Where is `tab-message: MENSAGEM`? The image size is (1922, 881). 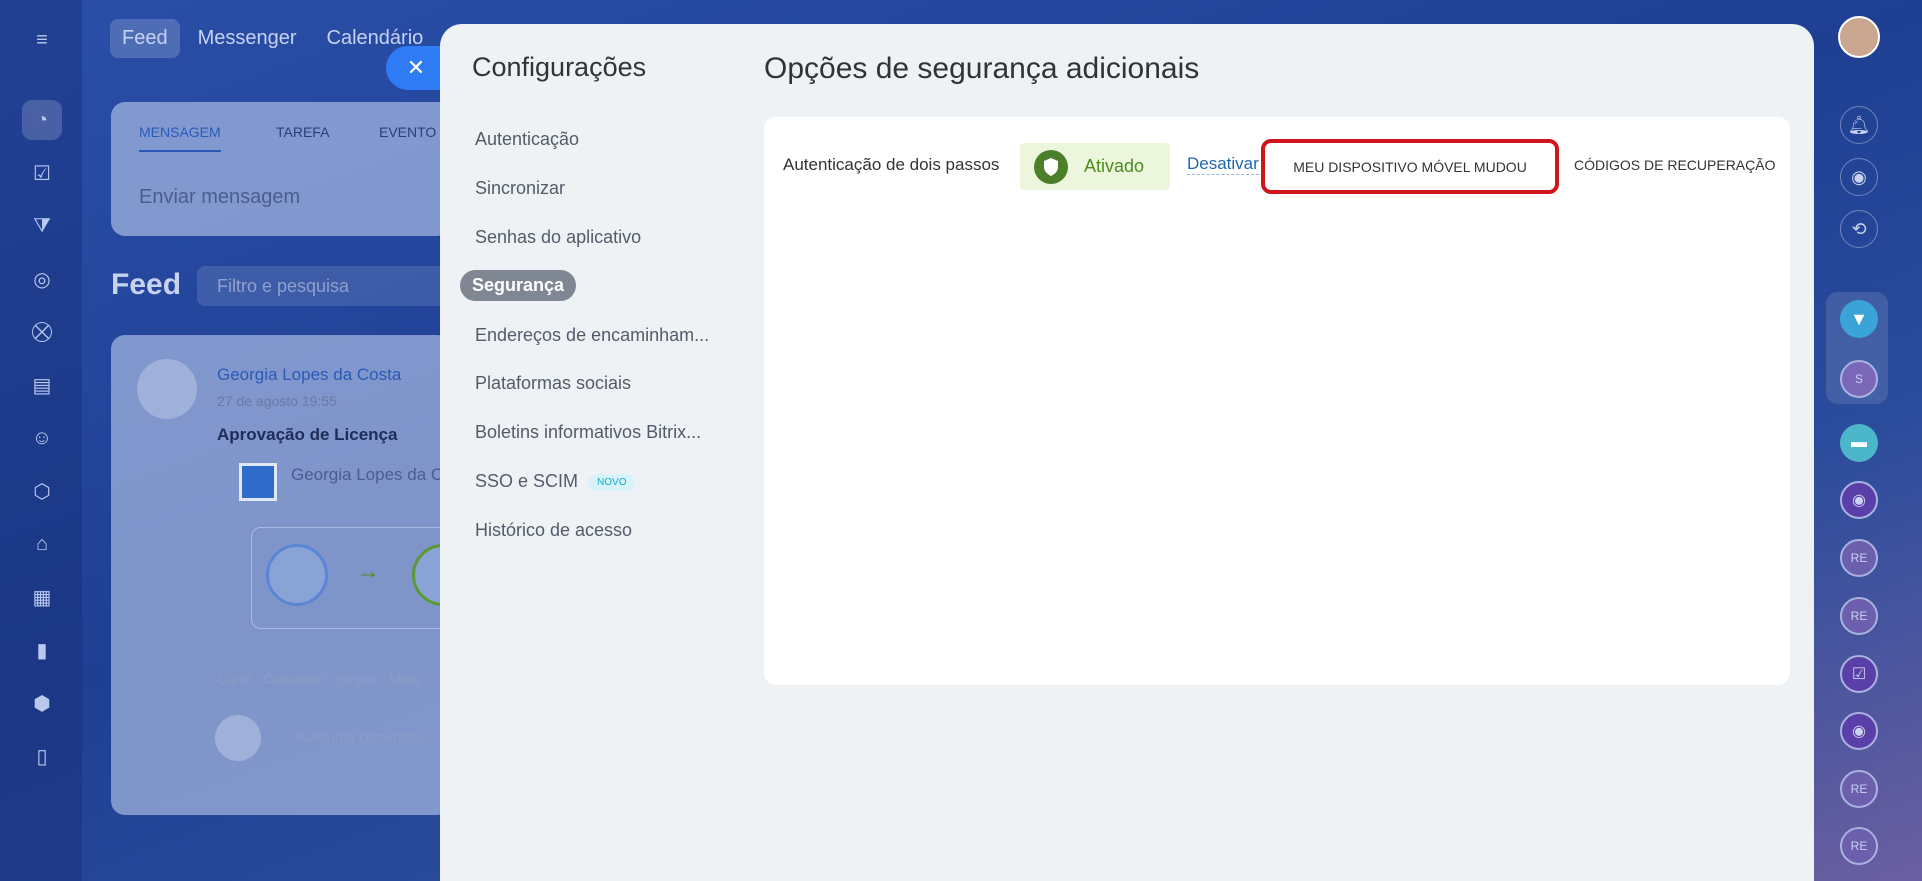
tab-message: MENSAGEM is located at coordinates (180, 138).